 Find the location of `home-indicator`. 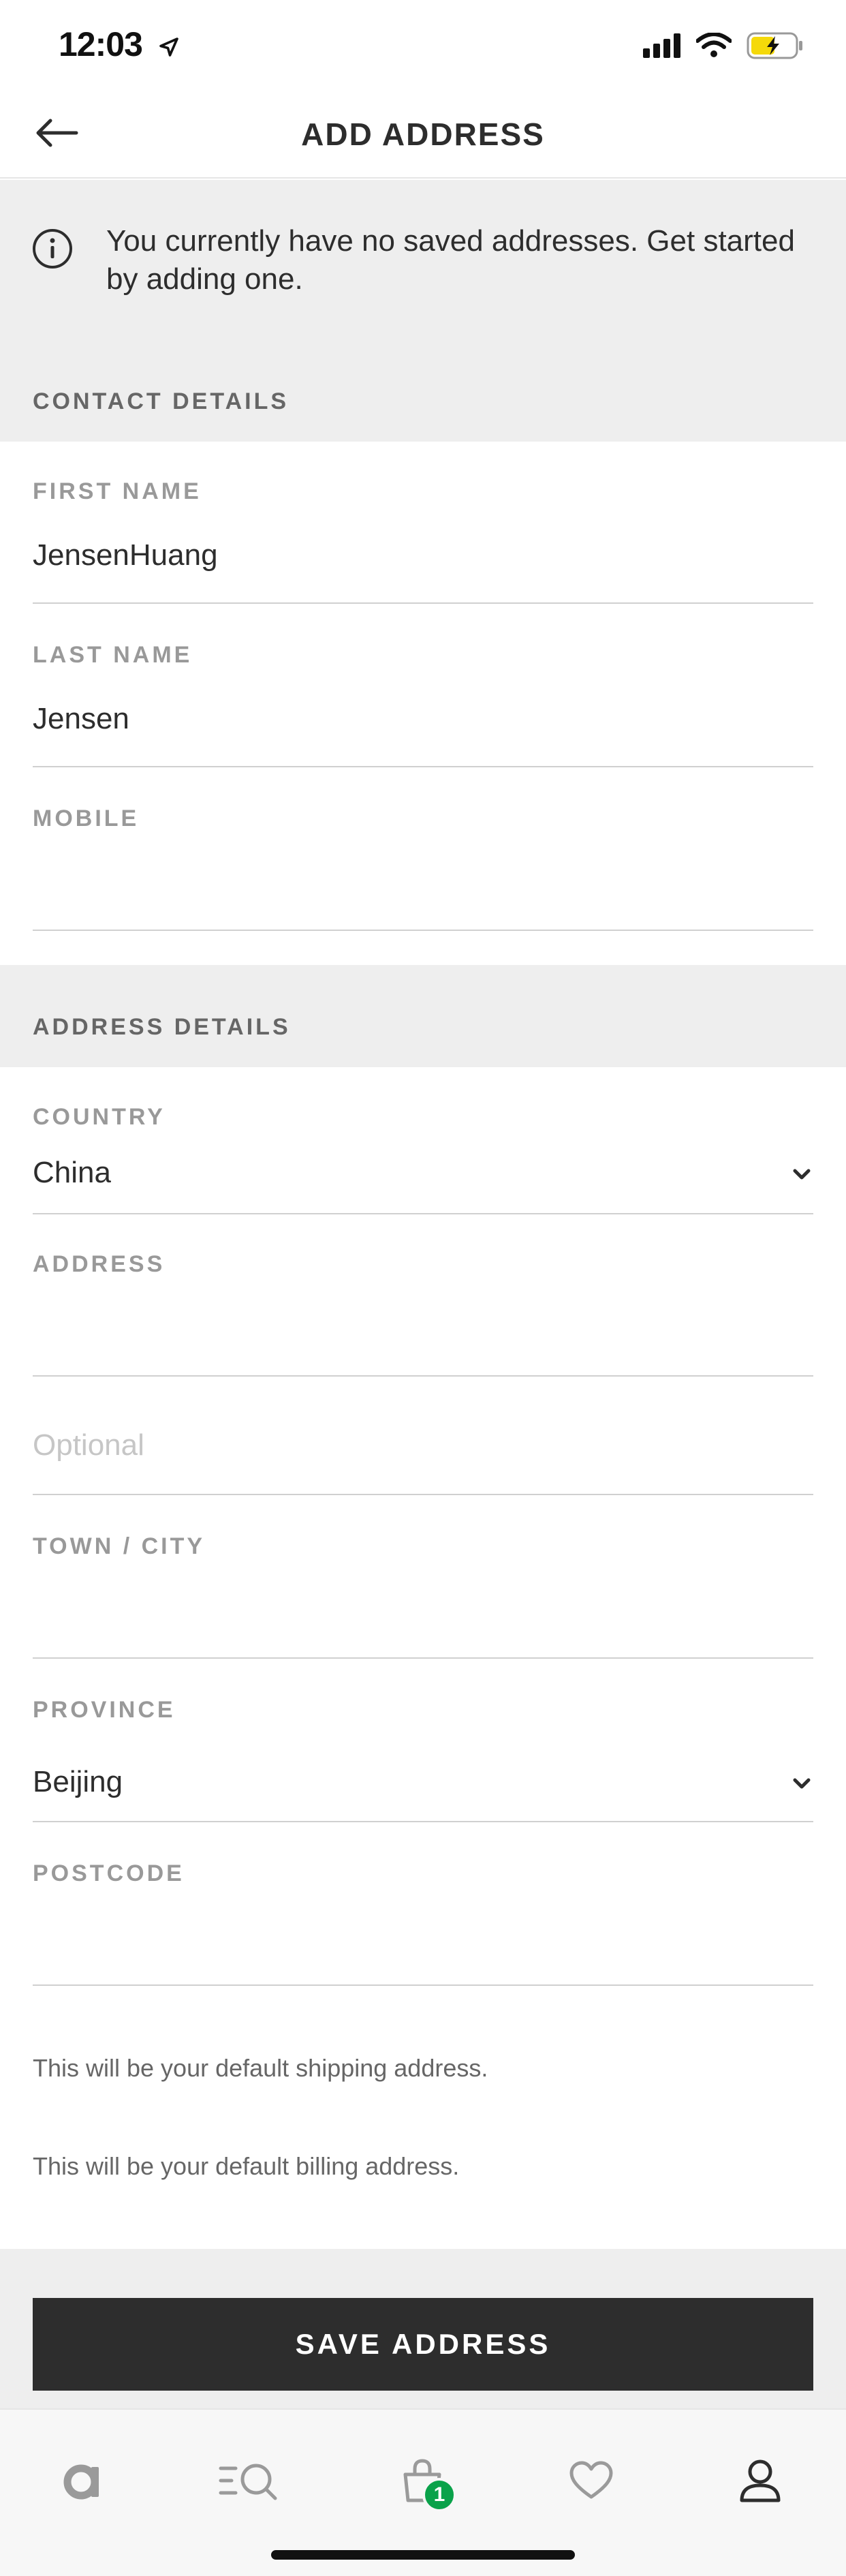

home-indicator is located at coordinates (423, 2555).